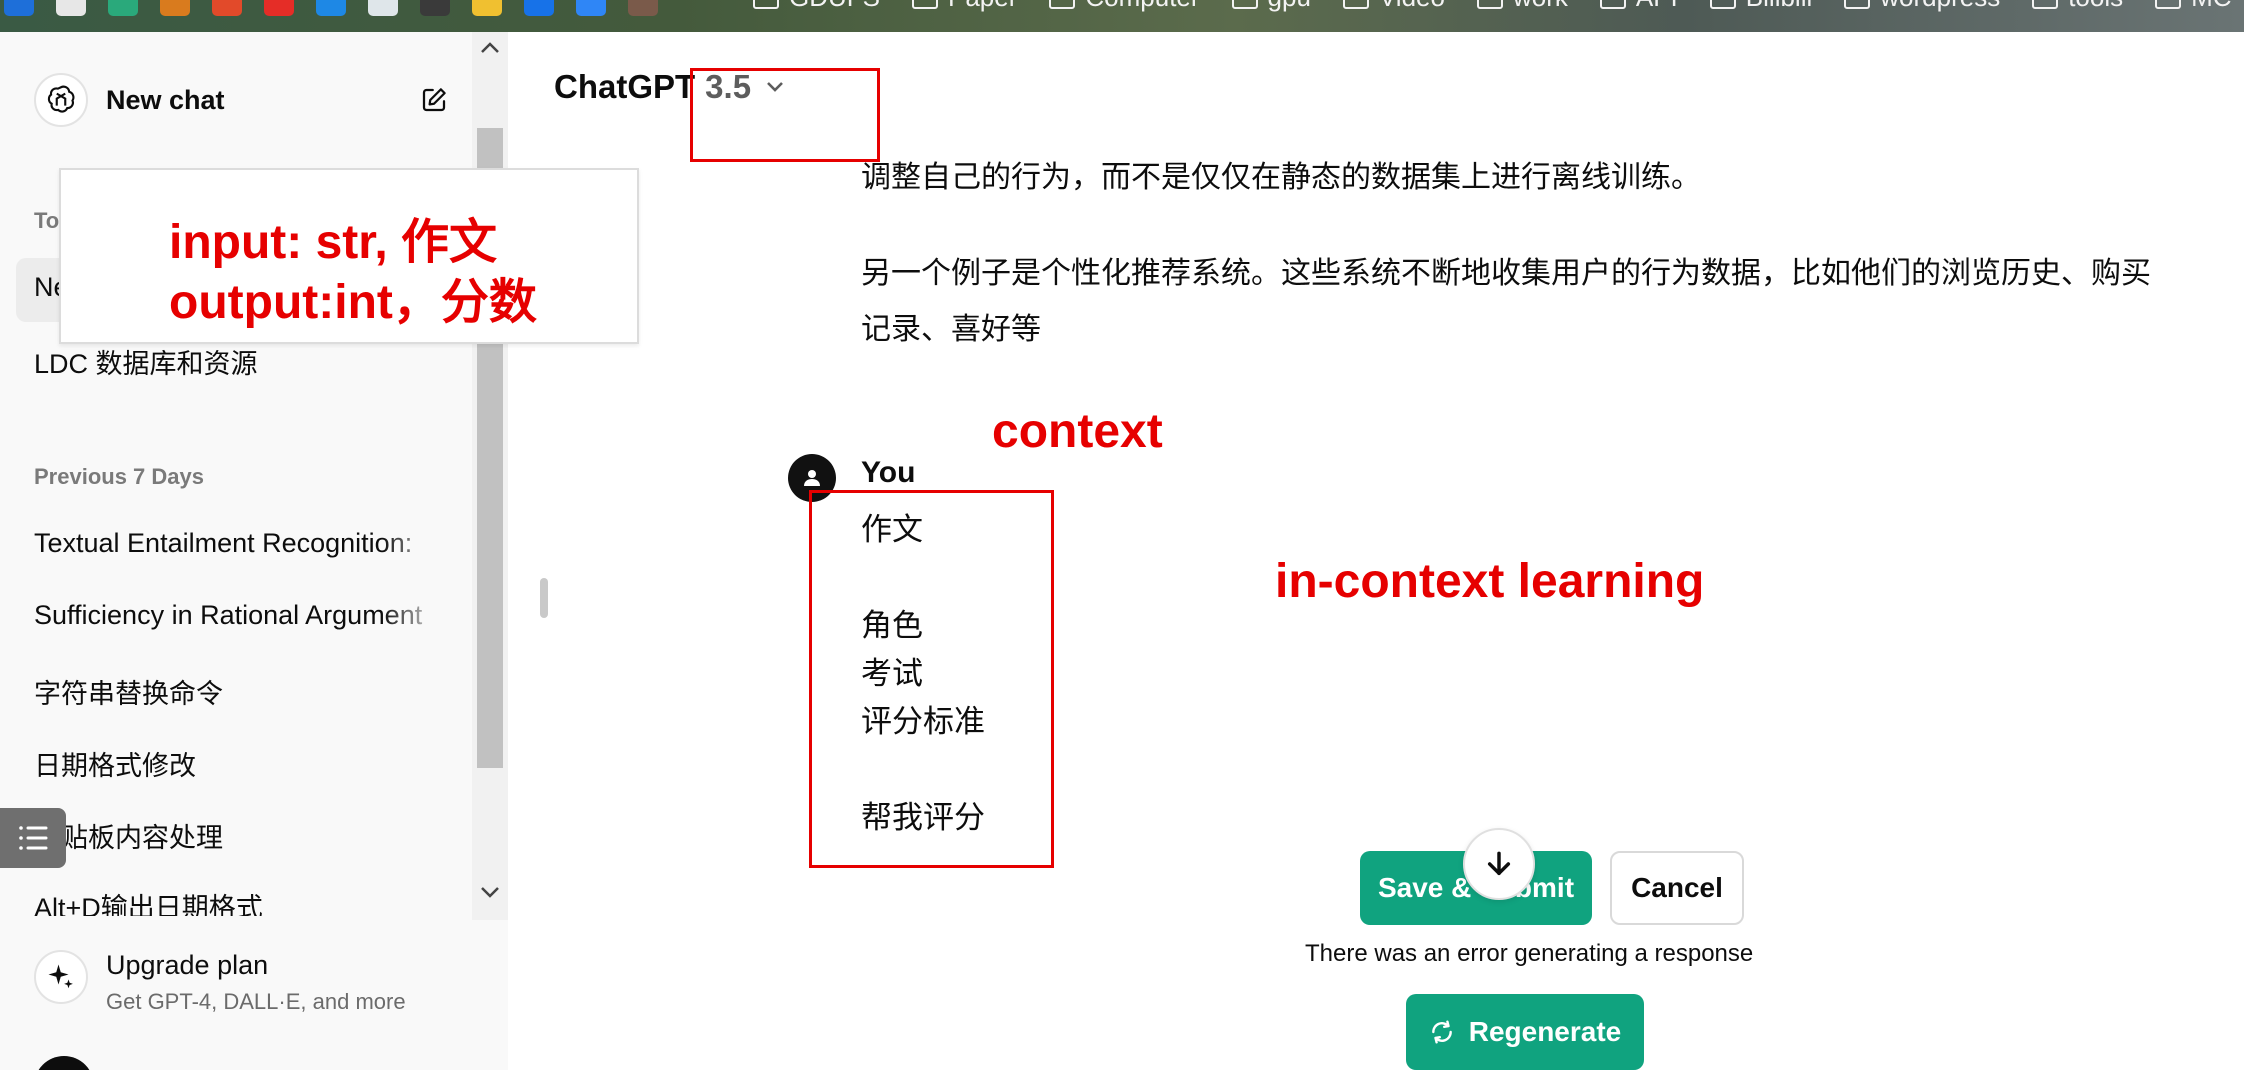 The height and width of the screenshot is (1070, 2244). What do you see at coordinates (239, 361) in the screenshot?
I see `chat-history-item: LDC 数据库和资源` at bounding box center [239, 361].